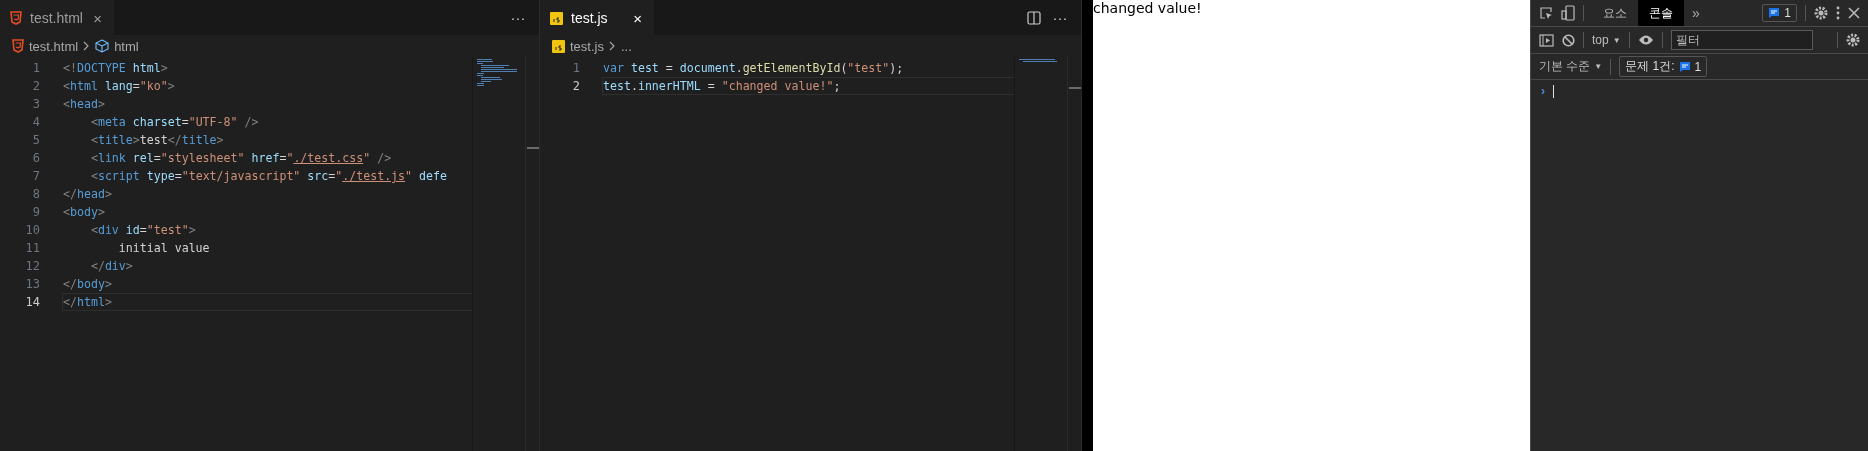 The width and height of the screenshot is (1868, 451). Describe the element at coordinates (36, 176) in the screenshot. I see `line-number: 7` at that location.